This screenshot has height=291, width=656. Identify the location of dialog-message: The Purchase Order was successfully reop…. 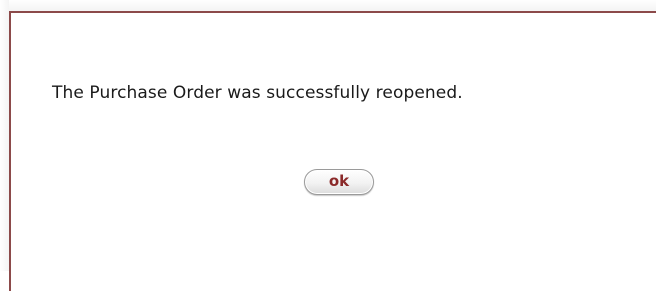
(257, 93).